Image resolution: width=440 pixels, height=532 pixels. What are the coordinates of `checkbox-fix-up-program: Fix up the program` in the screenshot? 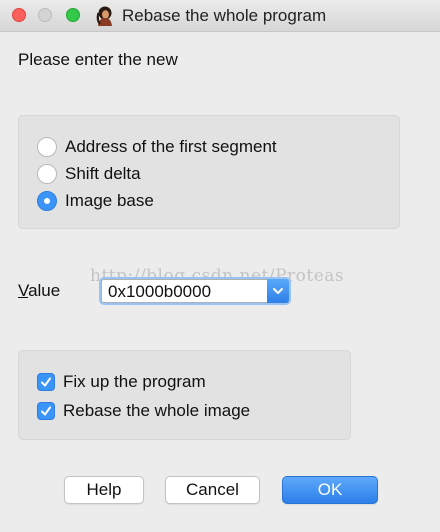 It's located at (121, 382).